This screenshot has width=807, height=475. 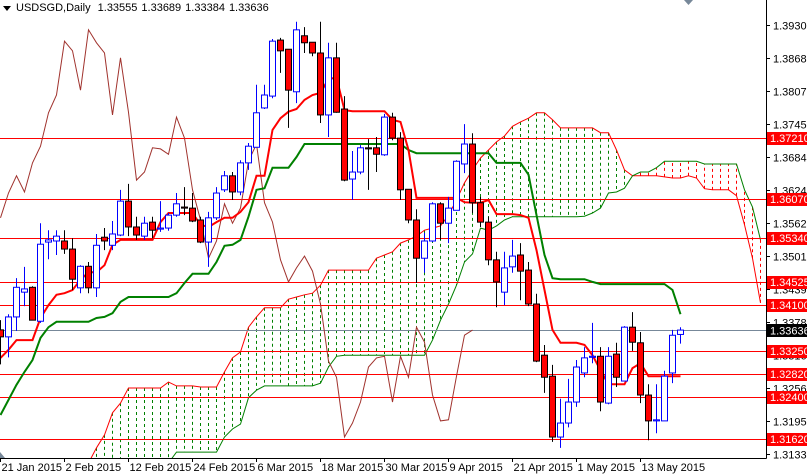 What do you see at coordinates (790, 258) in the screenshot?
I see `price-tick-label: 1.35010` at bounding box center [790, 258].